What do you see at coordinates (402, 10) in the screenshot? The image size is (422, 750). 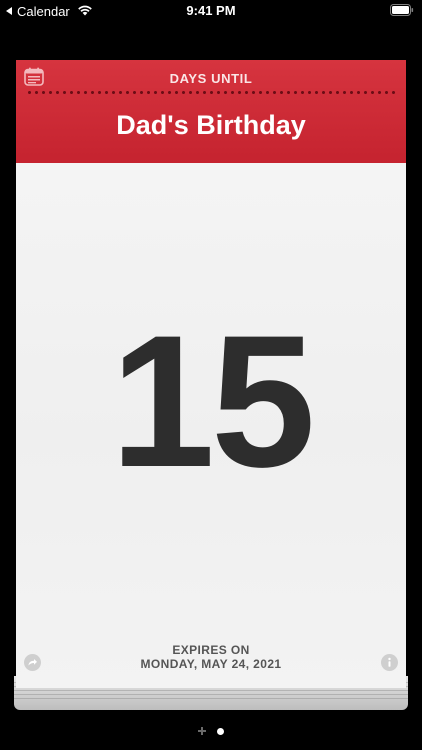 I see `battery-icon` at bounding box center [402, 10].